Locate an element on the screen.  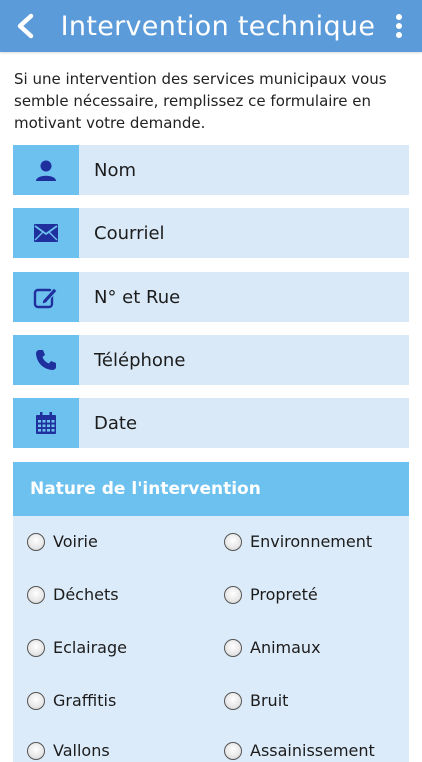
radio-option-dechets: Déchets is located at coordinates (73, 594).